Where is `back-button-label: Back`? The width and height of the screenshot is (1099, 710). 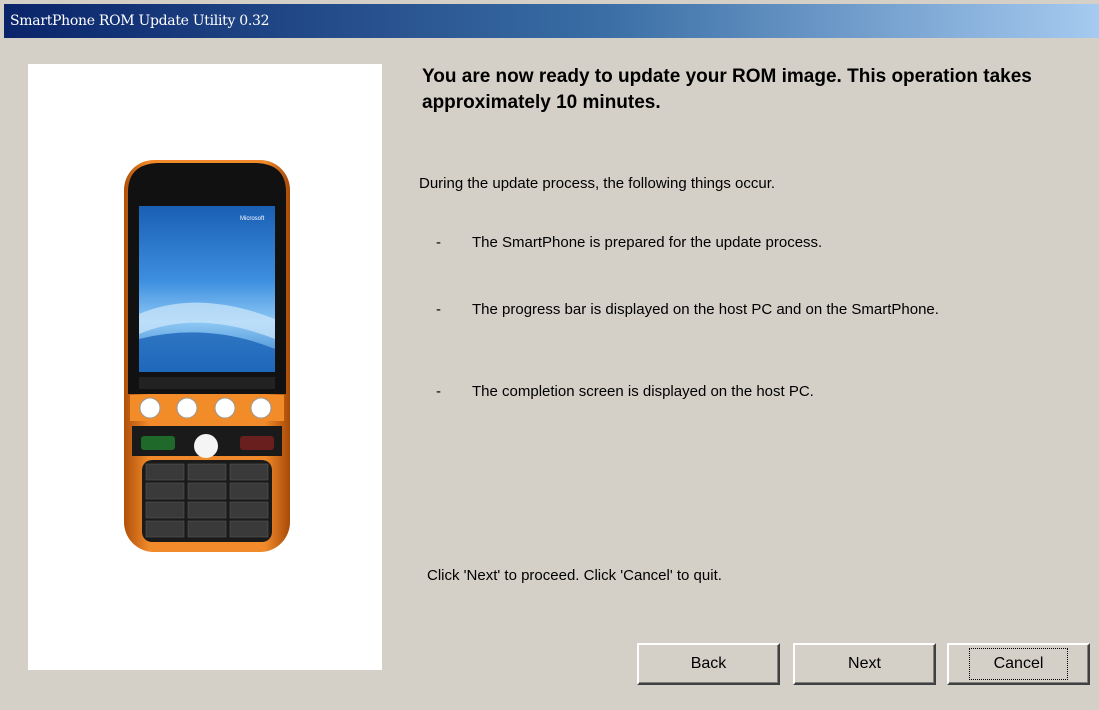 back-button-label: Back is located at coordinates (708, 663).